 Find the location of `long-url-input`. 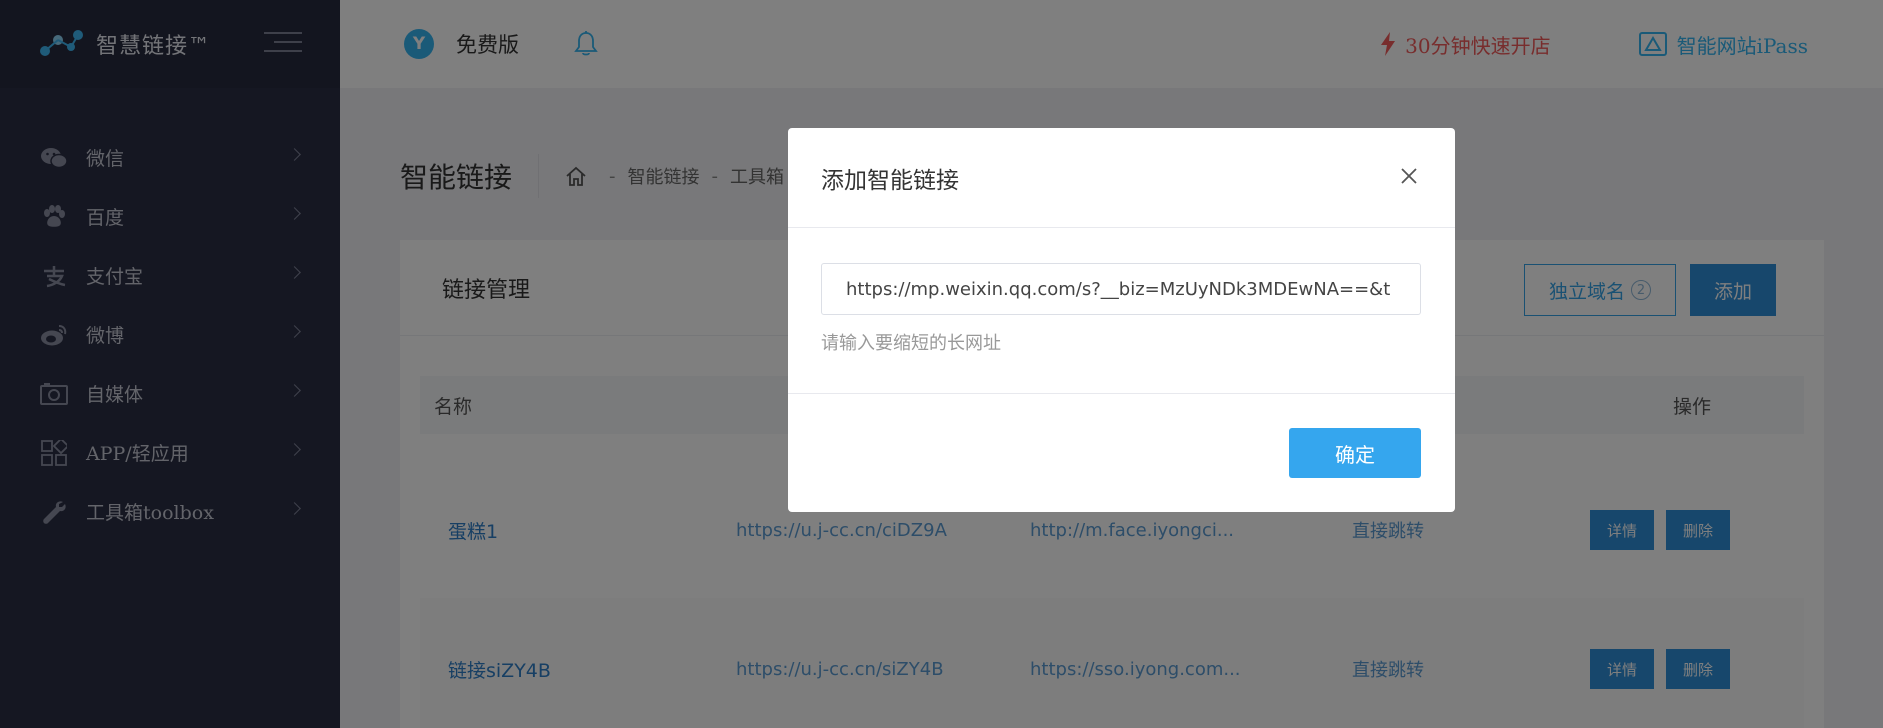

long-url-input is located at coordinates (1121, 289).